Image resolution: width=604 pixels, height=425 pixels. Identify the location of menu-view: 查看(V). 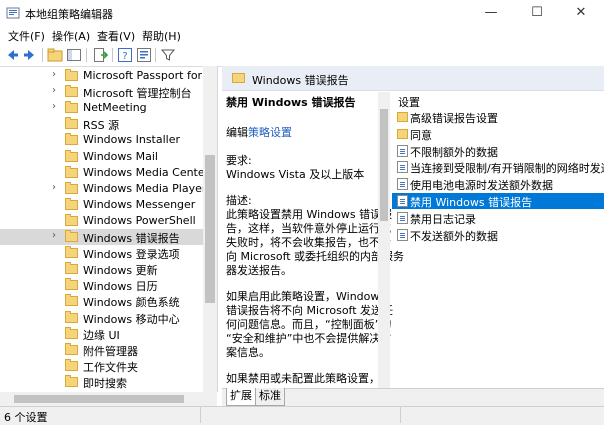
(116, 36).